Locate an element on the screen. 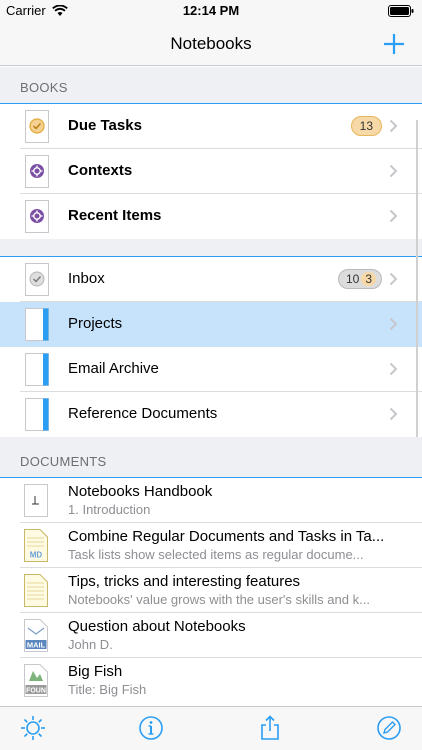 This screenshot has width=422, height=750. document-row-question: MAIL Question about Notebooks John D. is located at coordinates (211, 635).